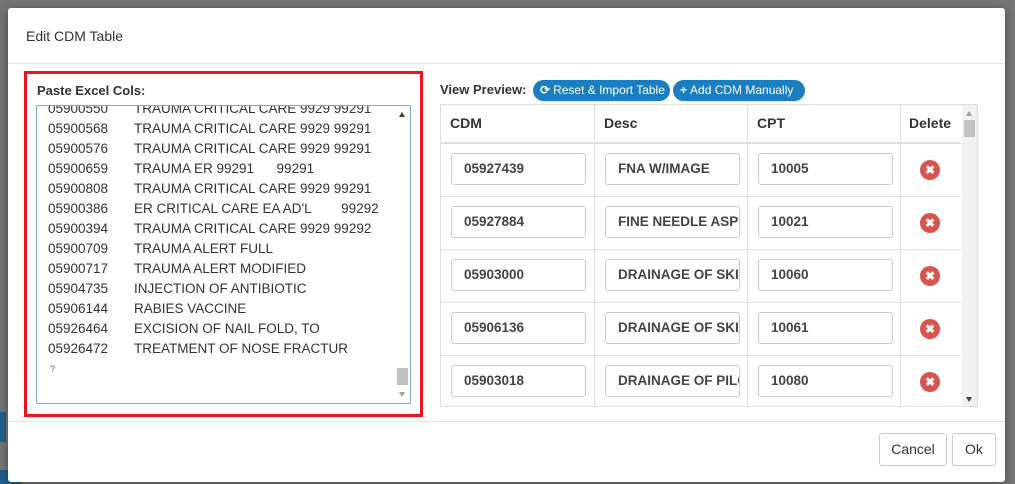 The height and width of the screenshot is (484, 1015). I want to click on paste-line: 05926472 TREATMENT OF NOSE FRACTUR, so click(220, 349).